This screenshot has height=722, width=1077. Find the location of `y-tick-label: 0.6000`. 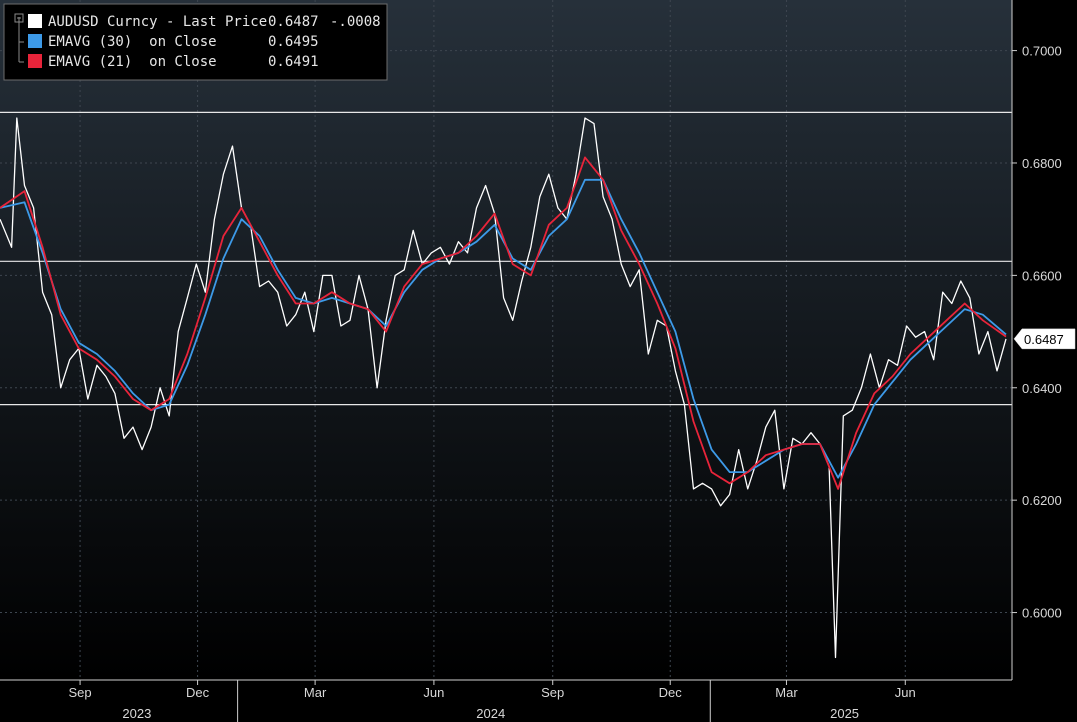

y-tick-label: 0.6000 is located at coordinates (1042, 613).